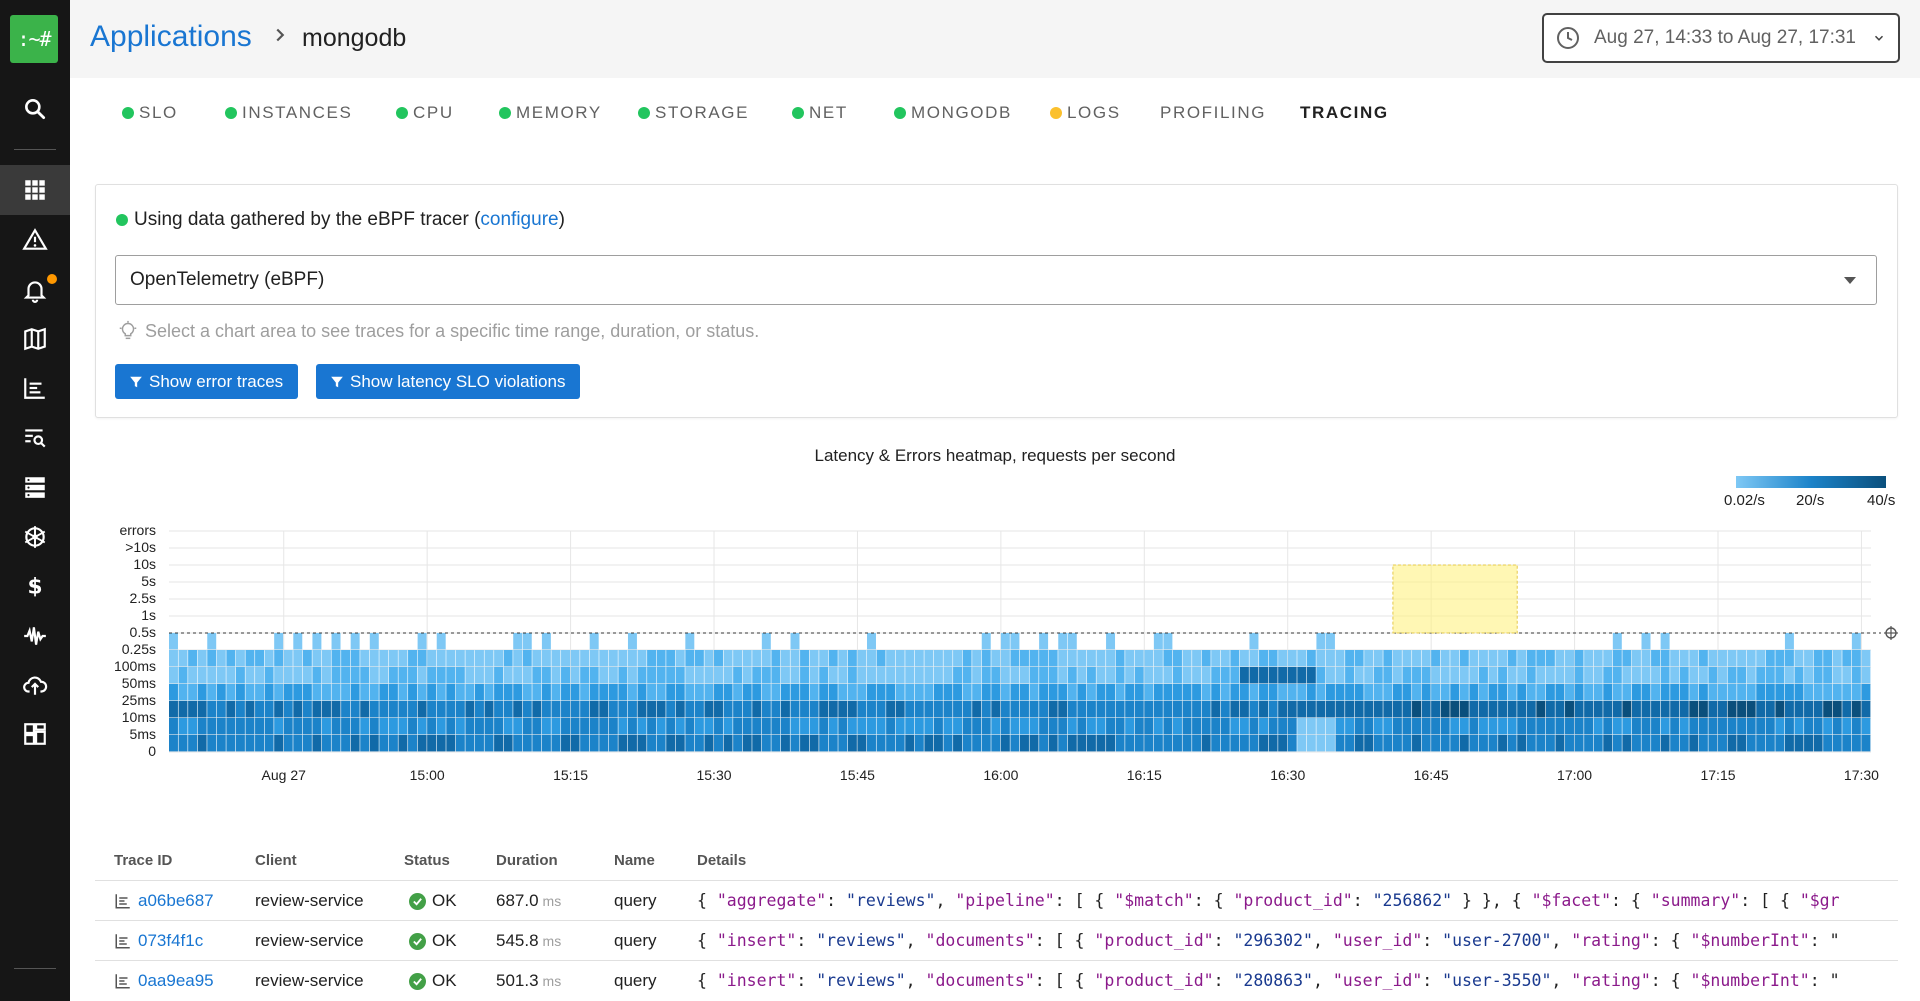 Image resolution: width=1920 pixels, height=1001 pixels. Describe the element at coordinates (996, 280) in the screenshot. I see `trace-source-select: OpenTelemetry (eBPF)` at that location.